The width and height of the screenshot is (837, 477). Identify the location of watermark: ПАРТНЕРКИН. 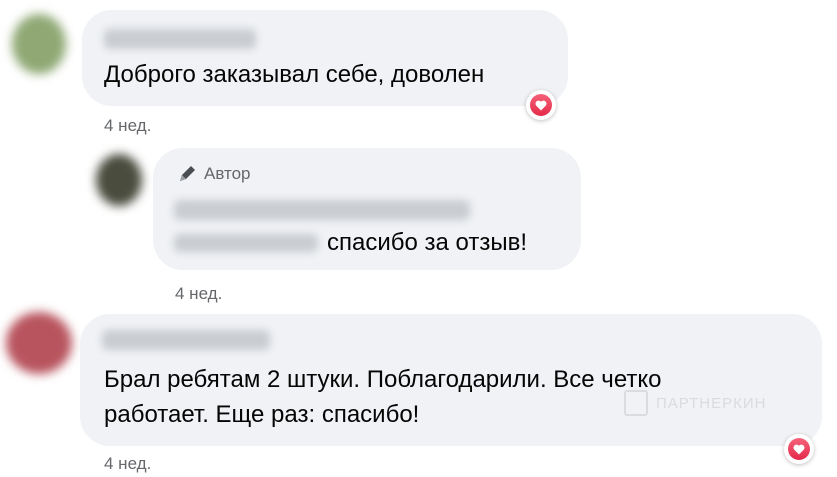
(695, 403).